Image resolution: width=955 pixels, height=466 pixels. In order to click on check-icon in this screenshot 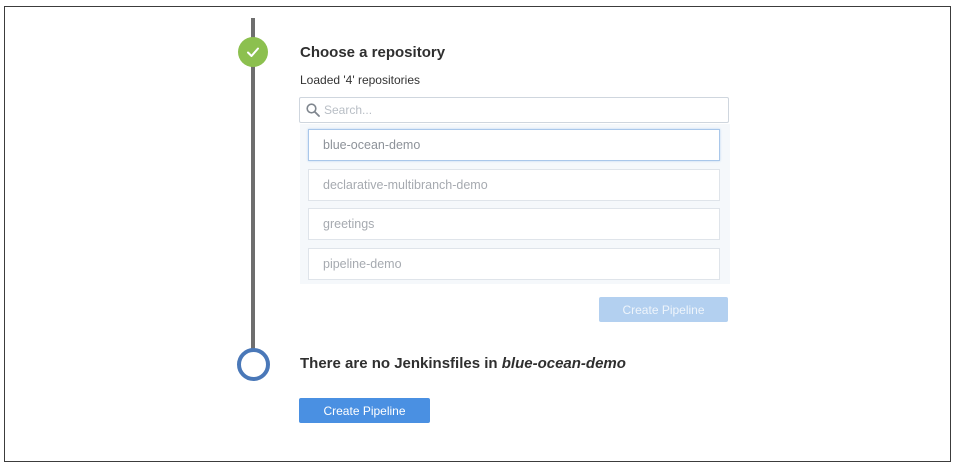, I will do `click(253, 52)`.